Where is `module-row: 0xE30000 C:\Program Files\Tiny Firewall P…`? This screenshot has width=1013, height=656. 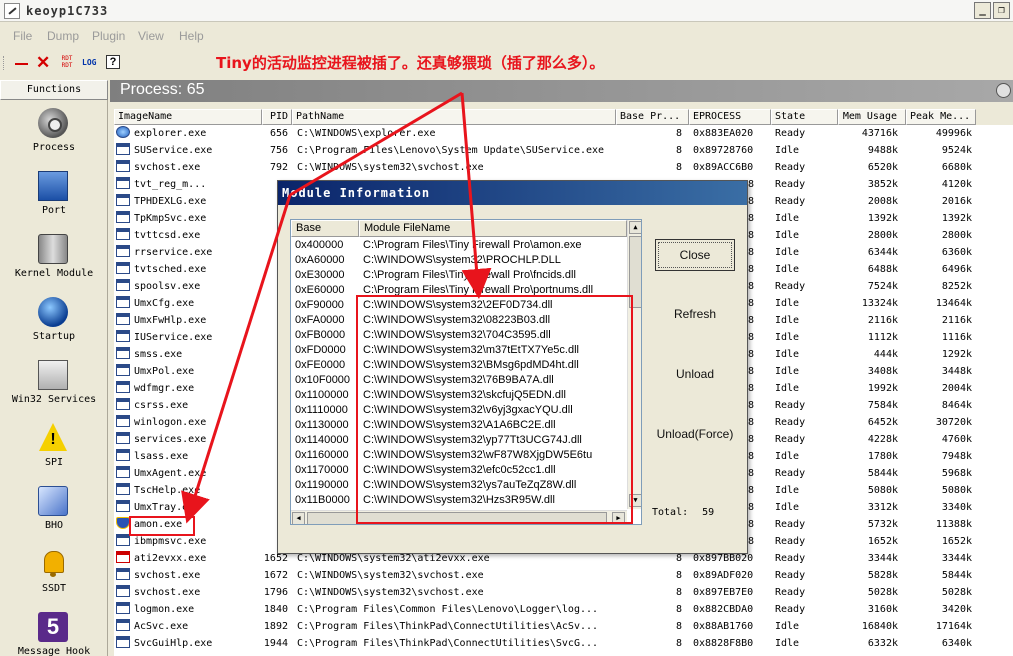
module-row: 0xE30000 C:\Program Files\Tiny Firewall P… is located at coordinates (459, 275).